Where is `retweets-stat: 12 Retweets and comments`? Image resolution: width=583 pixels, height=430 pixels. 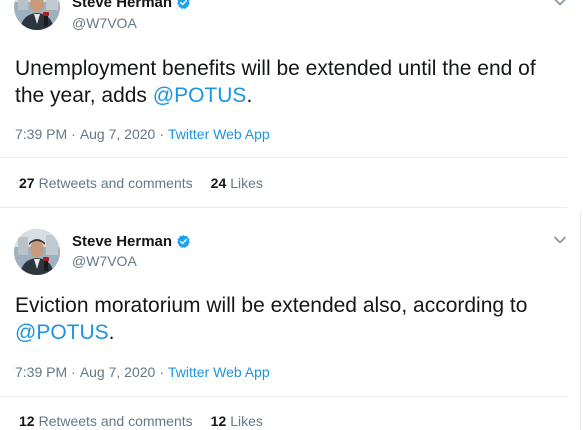
retweets-stat: 12 Retweets and comments is located at coordinates (106, 421).